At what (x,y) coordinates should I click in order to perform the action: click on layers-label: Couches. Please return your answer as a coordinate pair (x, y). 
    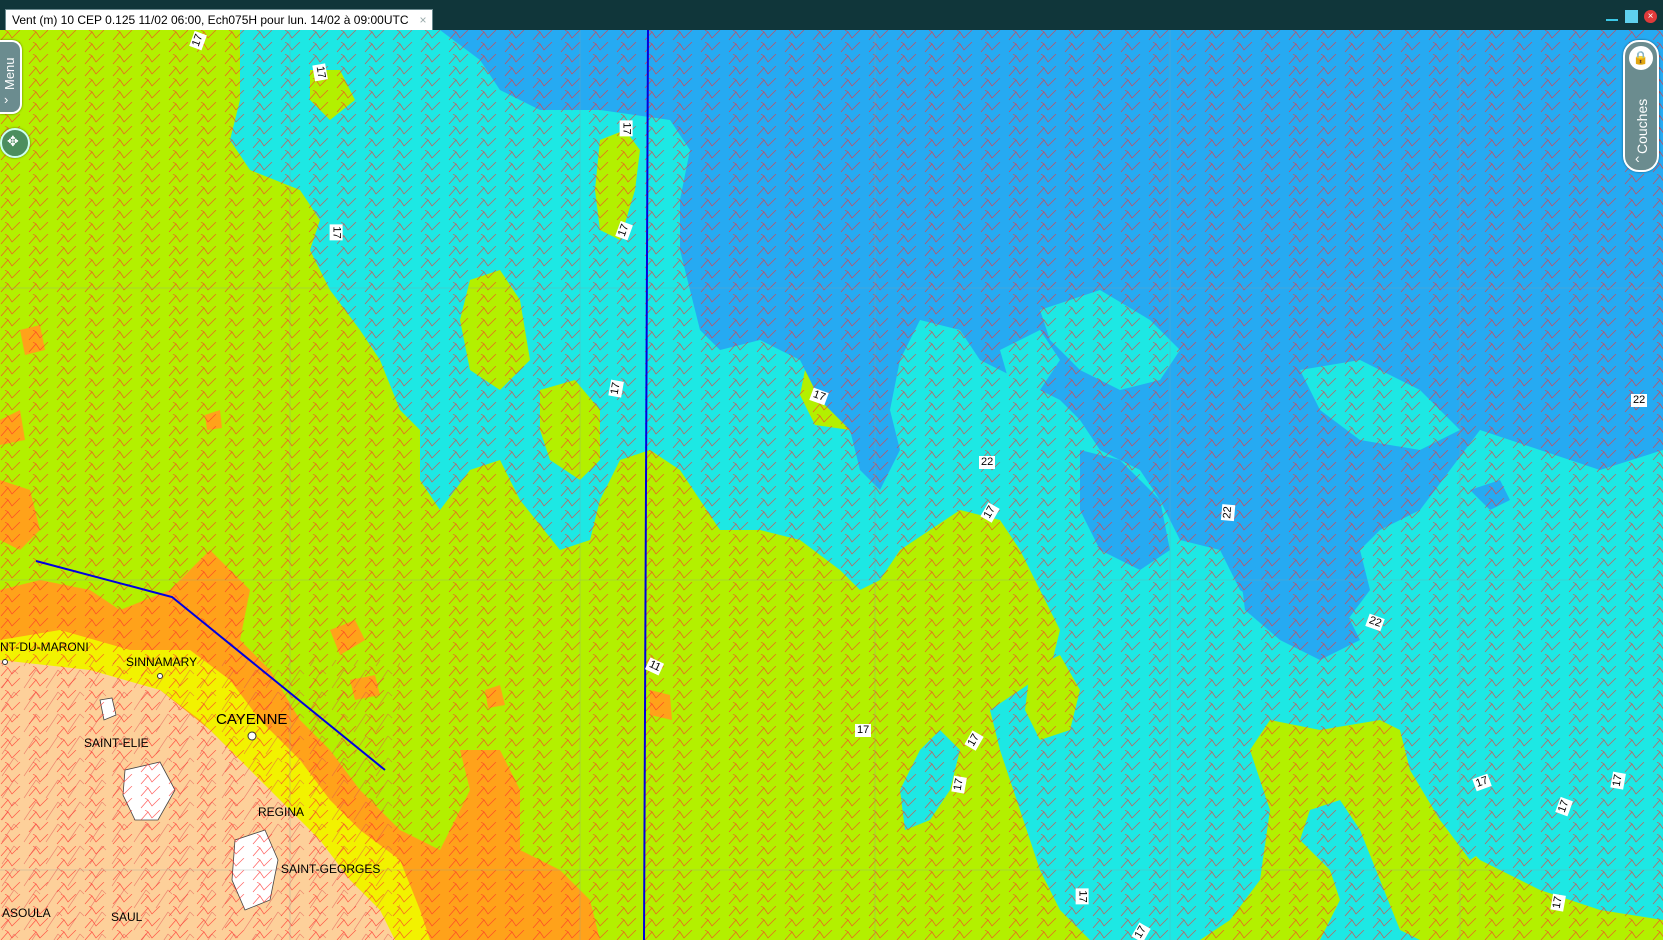
    Looking at the image, I should click on (1642, 126).